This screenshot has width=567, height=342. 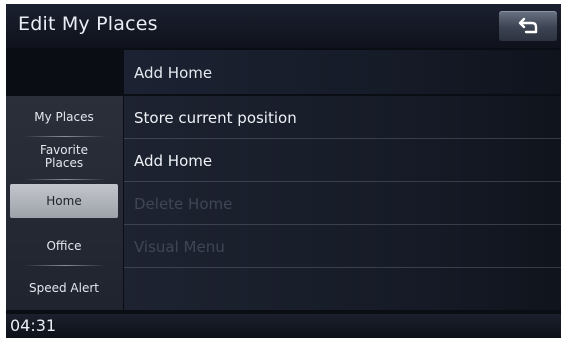 I want to click on back-button, so click(x=528, y=26).